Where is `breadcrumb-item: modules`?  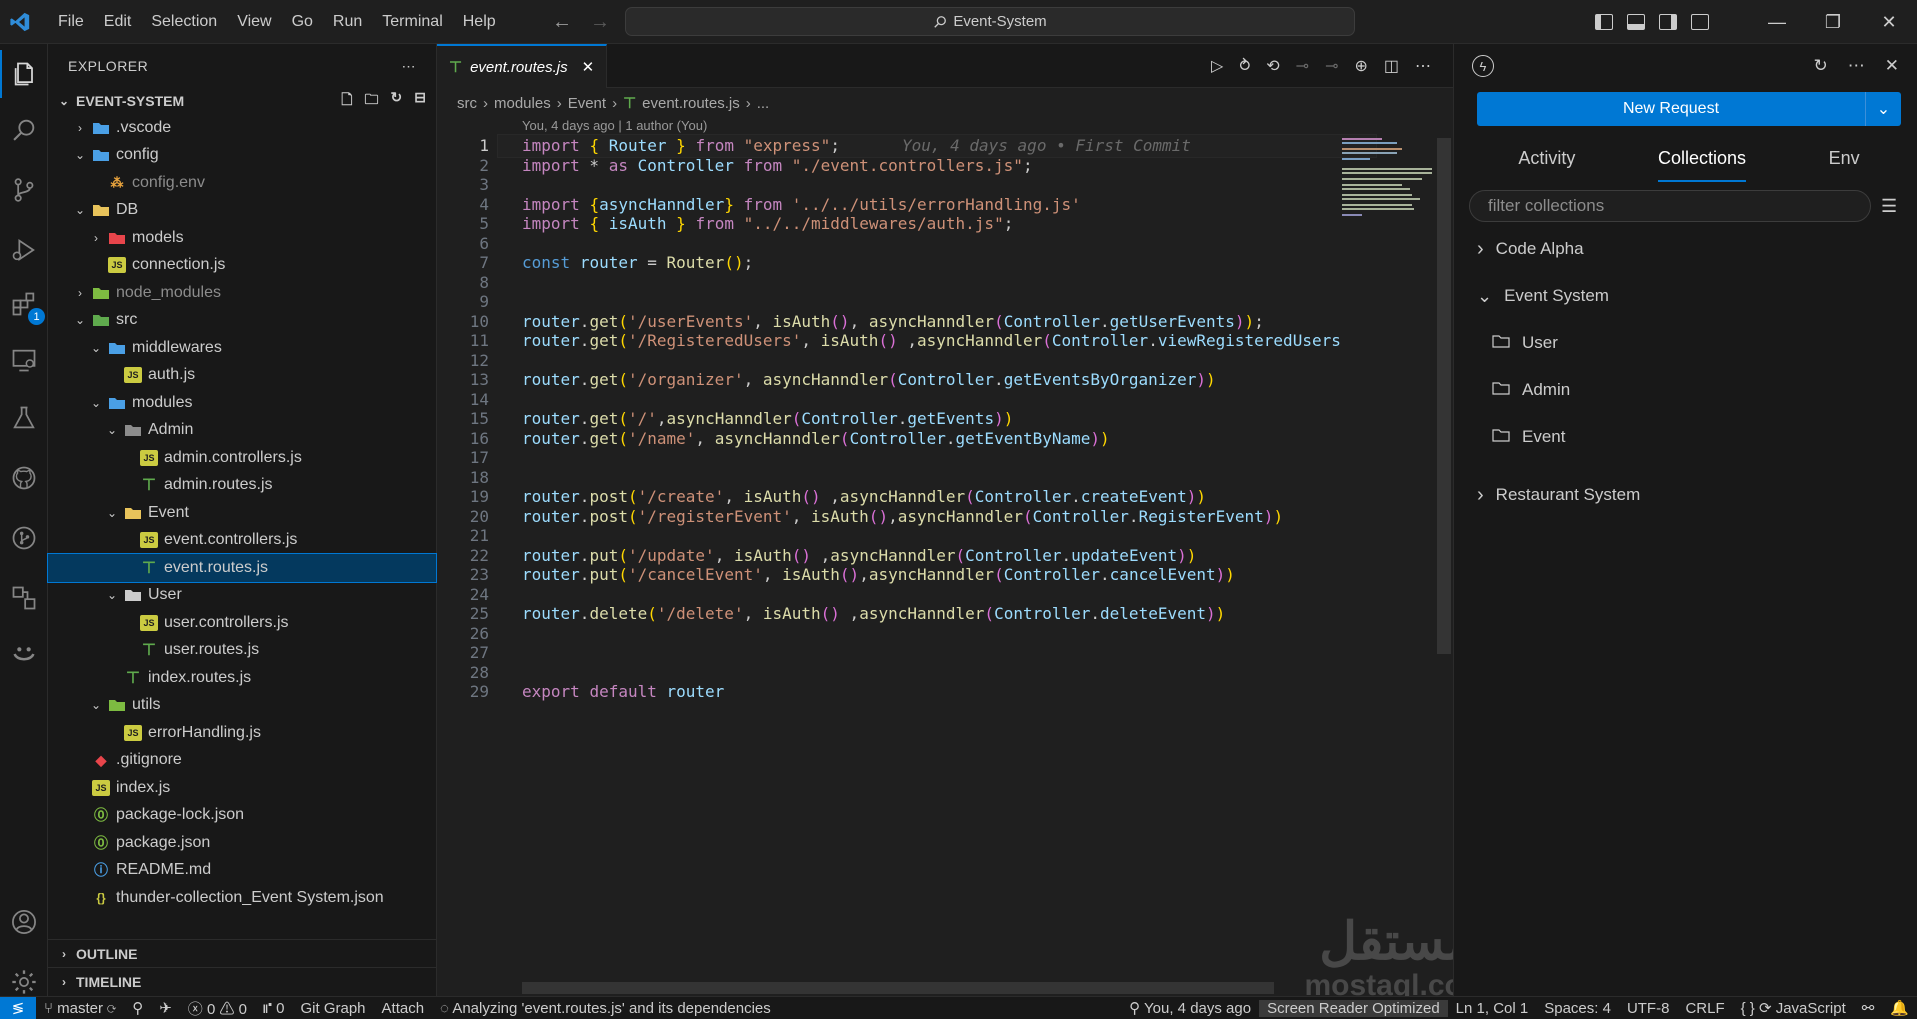
breadcrumb-item: modules is located at coordinates (522, 103).